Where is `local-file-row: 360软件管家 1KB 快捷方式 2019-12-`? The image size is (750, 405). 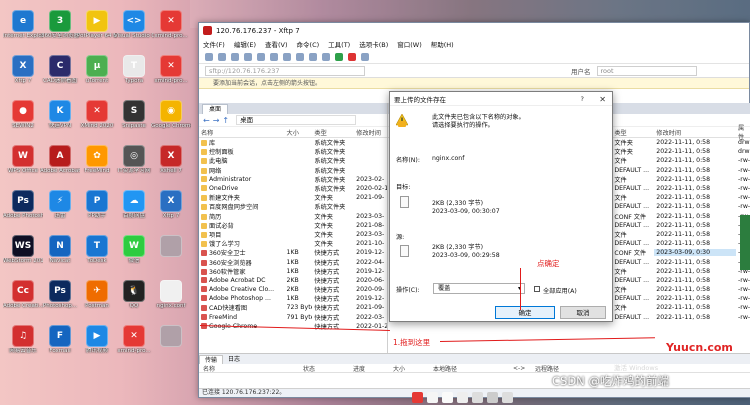
local-file-row: 360软件管家 1KB 快捷方式 2019-12- is located at coordinates (293, 271).